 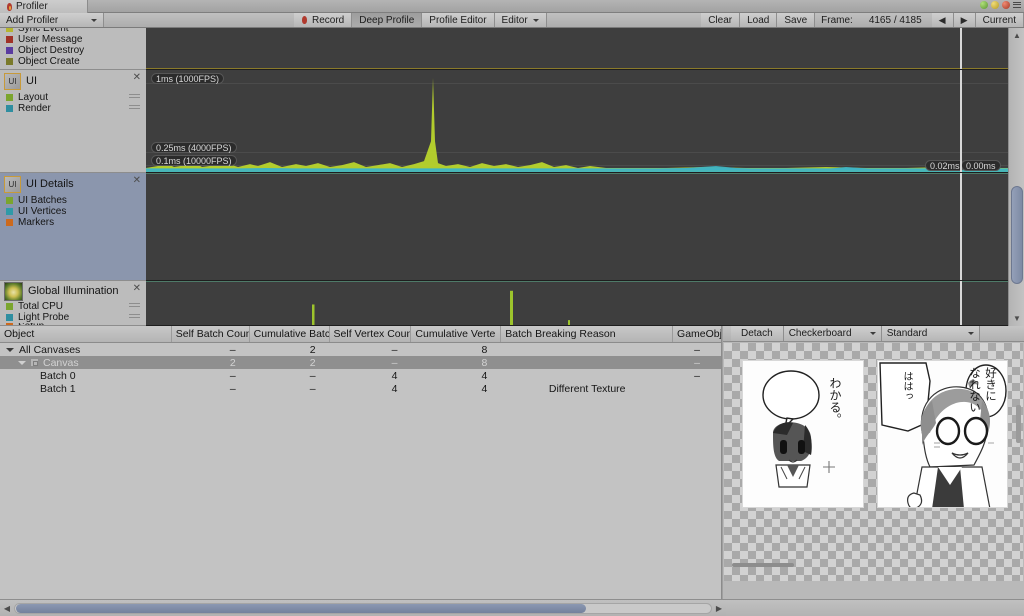 What do you see at coordinates (73, 39) in the screenshot?
I see `legend-user-message: User Message` at bounding box center [73, 39].